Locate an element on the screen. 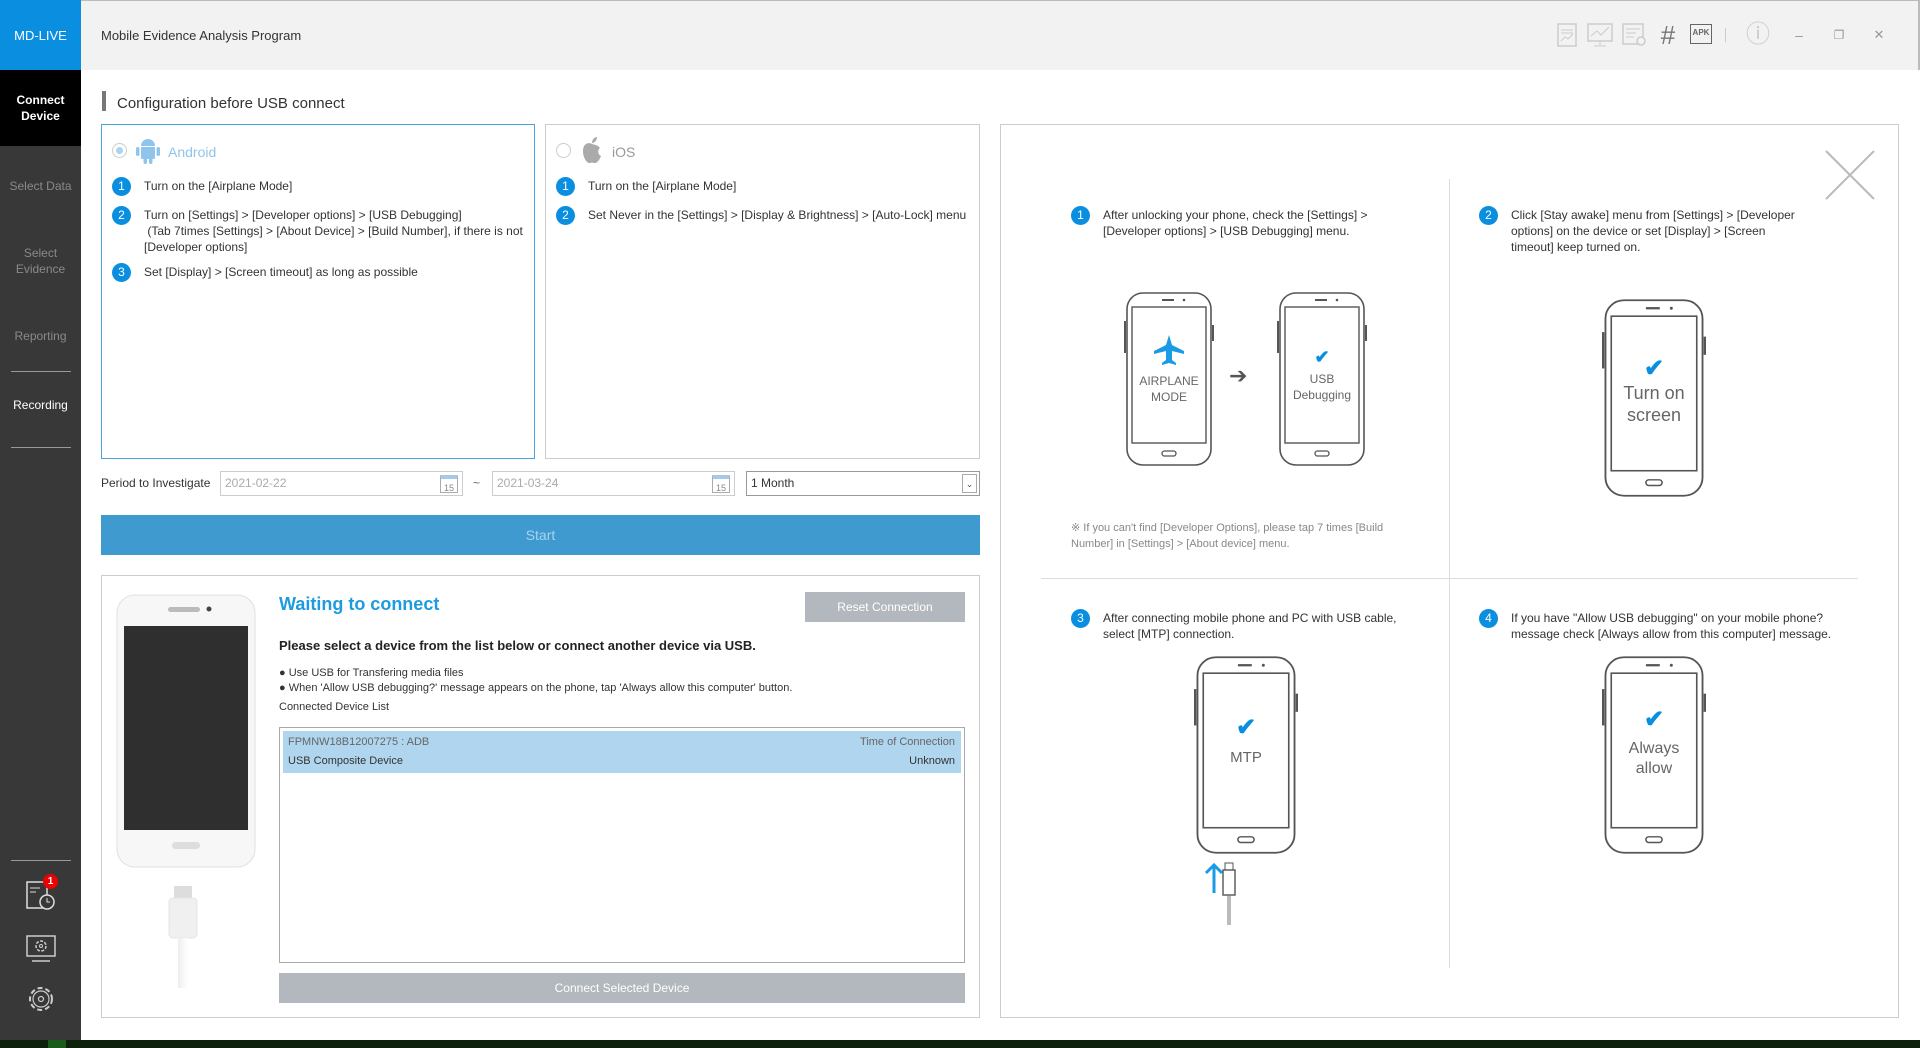 Image resolution: width=1920 pixels, height=1048 pixels. restore-icon: ❐ is located at coordinates (1839, 35).